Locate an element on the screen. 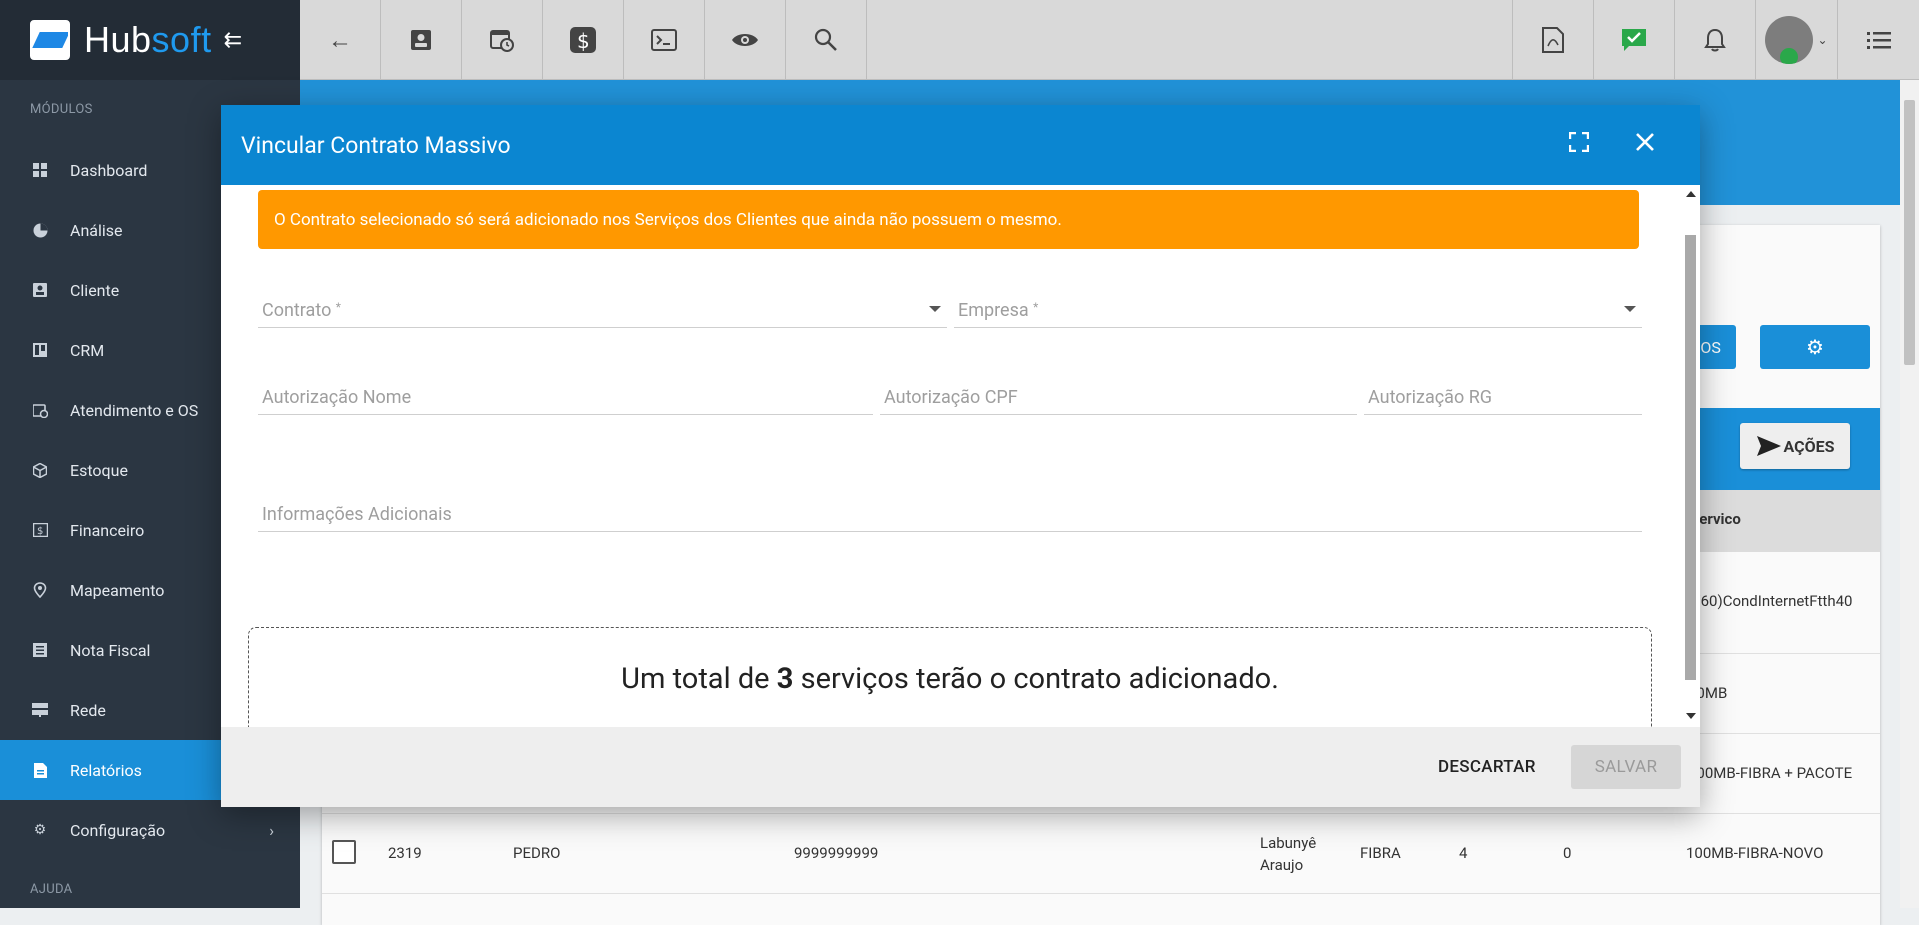 This screenshot has width=1919, height=925. dialog-scrollbar is located at coordinates (1690, 456).